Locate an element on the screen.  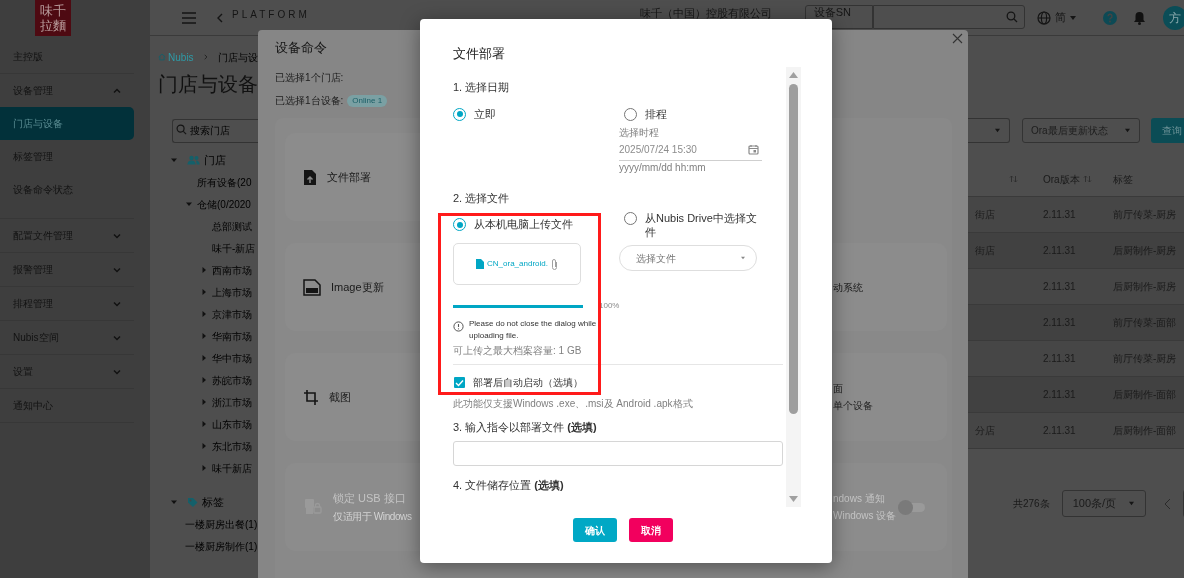
tag-icon is located at coordinates (192, 502).